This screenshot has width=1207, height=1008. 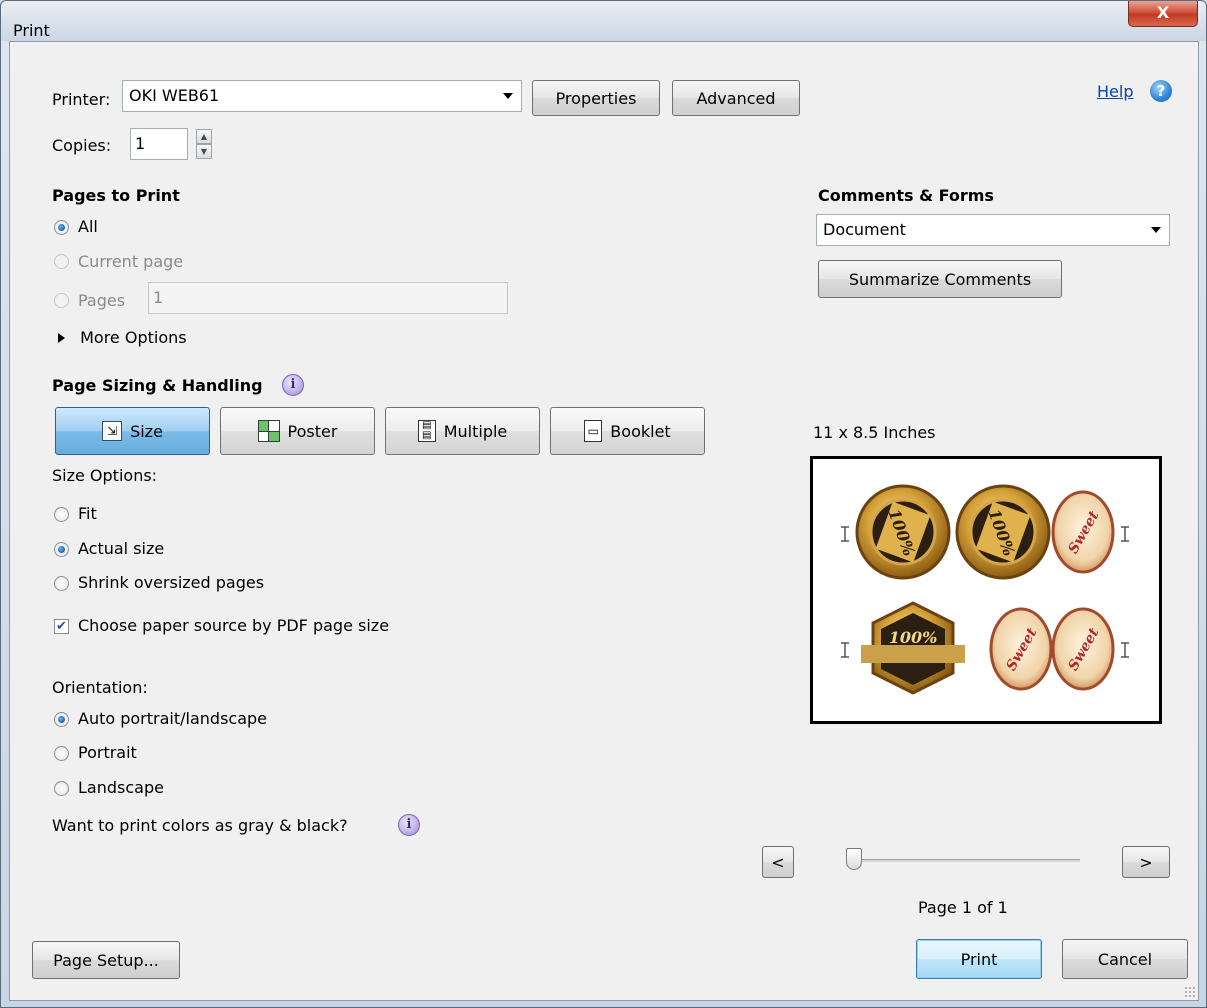 I want to click on tab-size: ⇲ Size, so click(x=132, y=431).